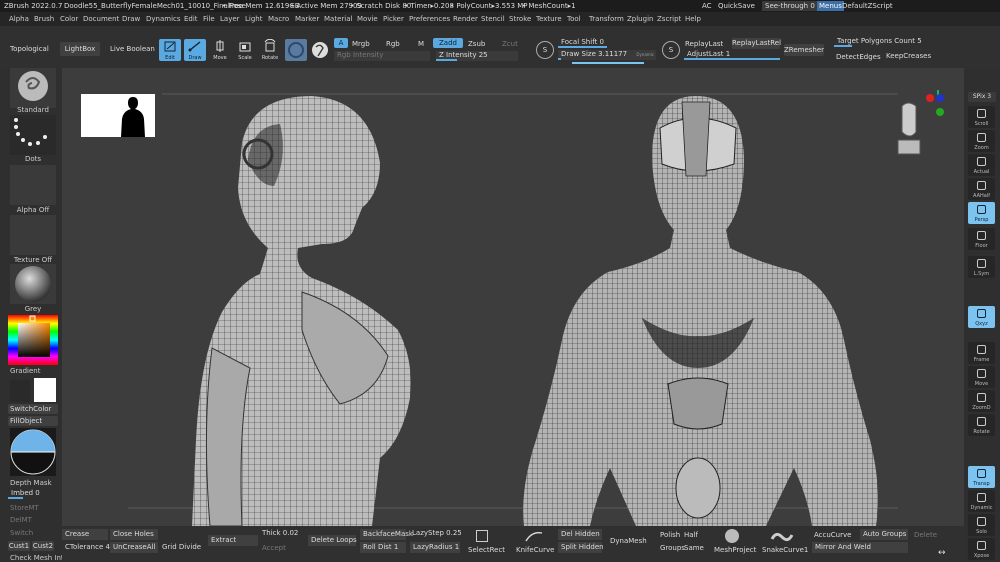  I want to click on del-hidden-button: Del Hidden, so click(580, 534).